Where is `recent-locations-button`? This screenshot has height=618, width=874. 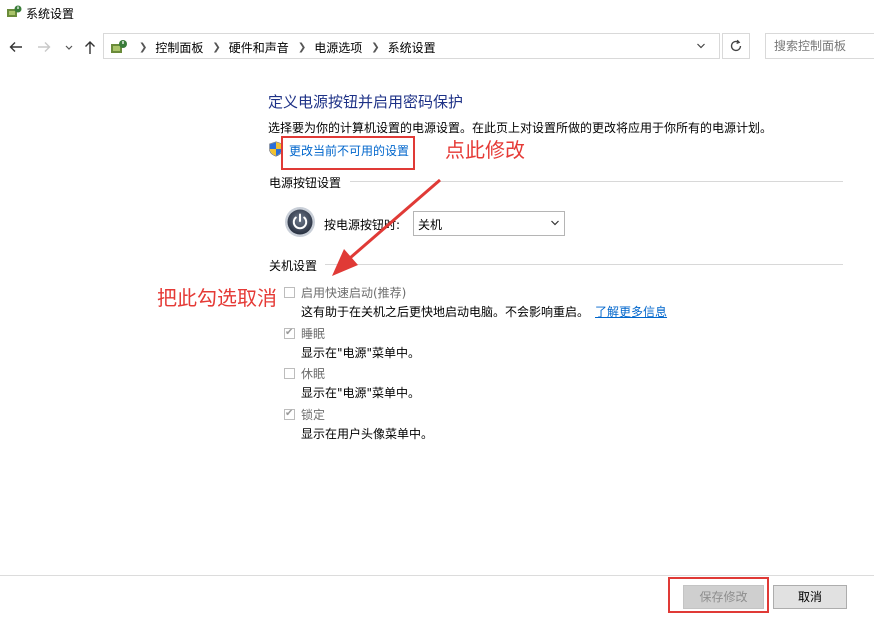 recent-locations-button is located at coordinates (69, 47).